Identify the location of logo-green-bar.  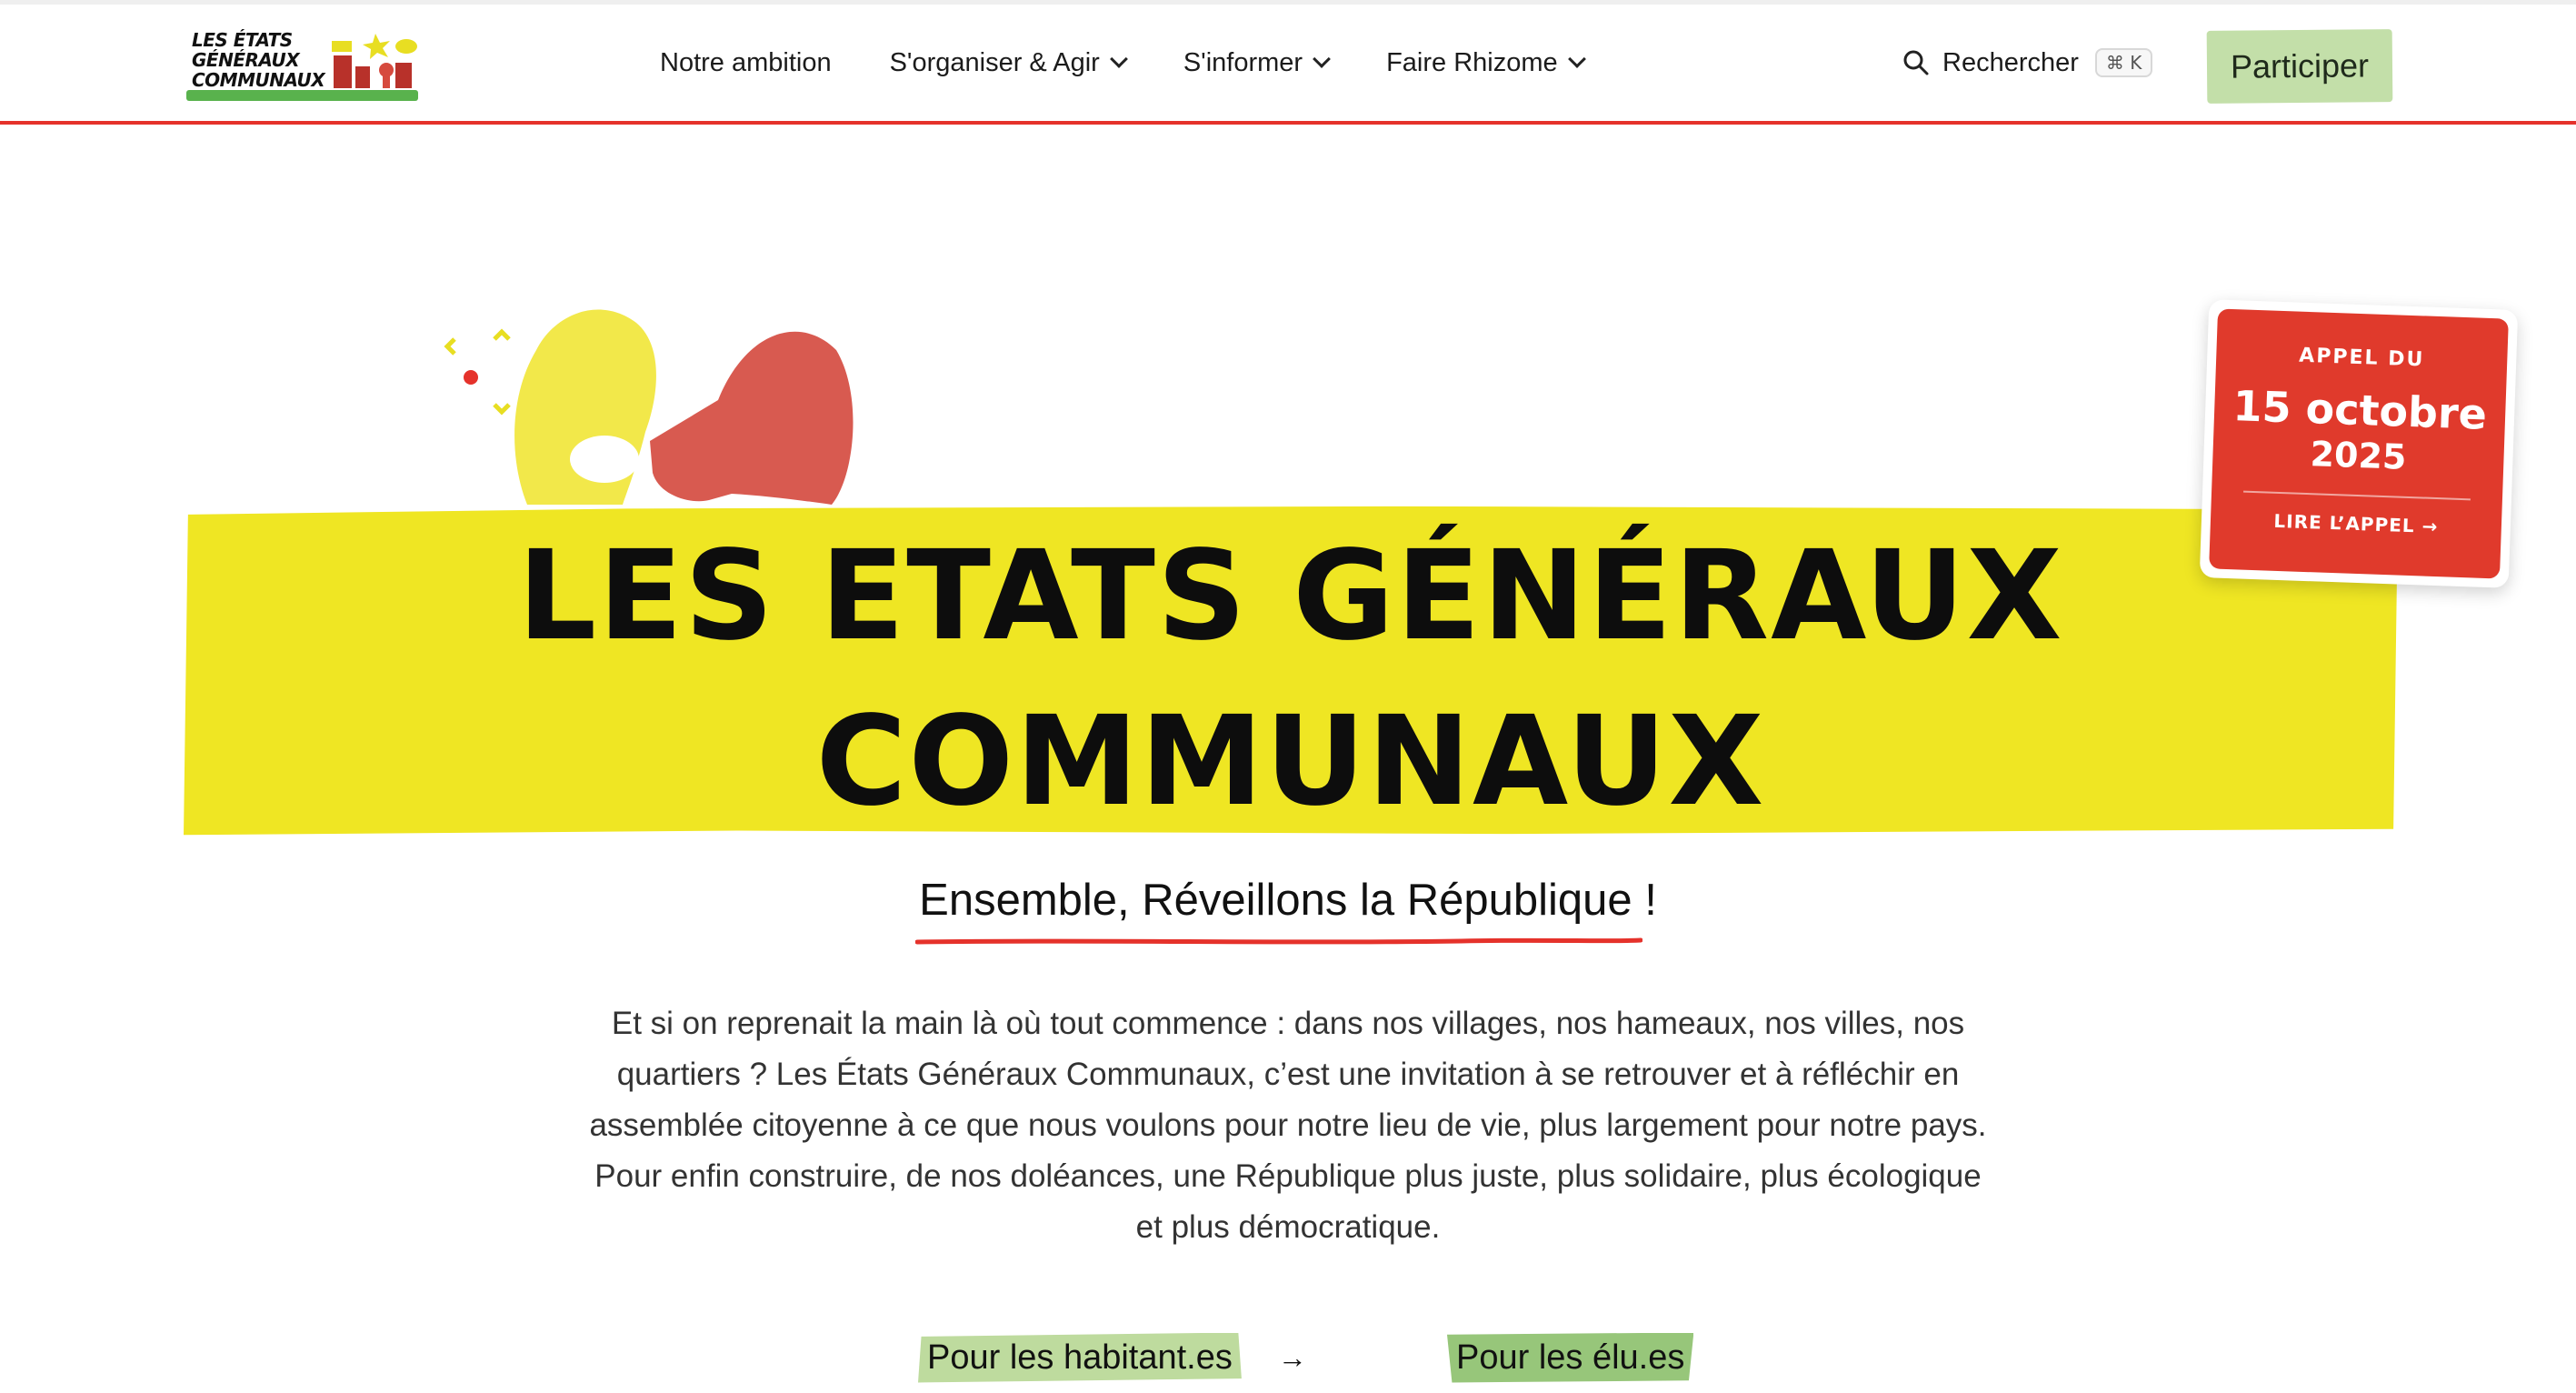
(302, 96).